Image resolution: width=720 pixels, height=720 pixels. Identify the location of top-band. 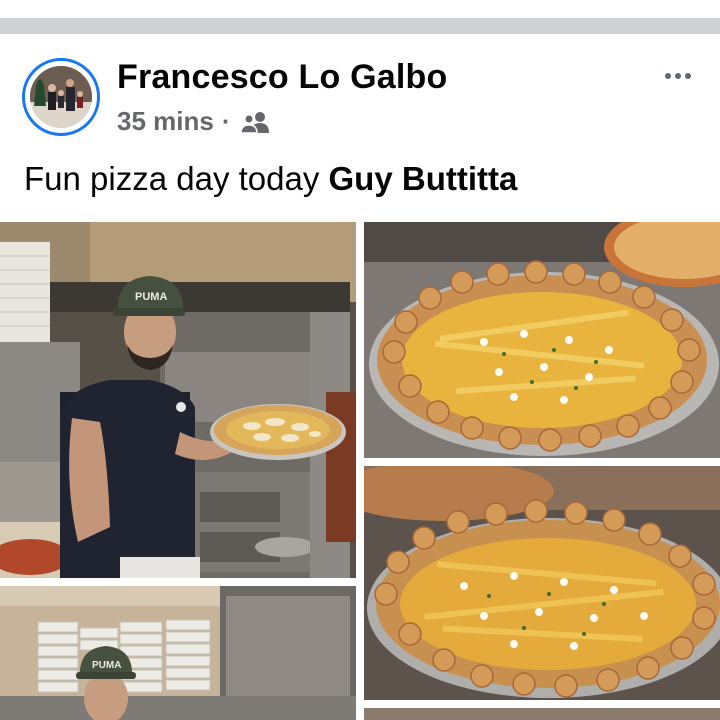
(360, 9).